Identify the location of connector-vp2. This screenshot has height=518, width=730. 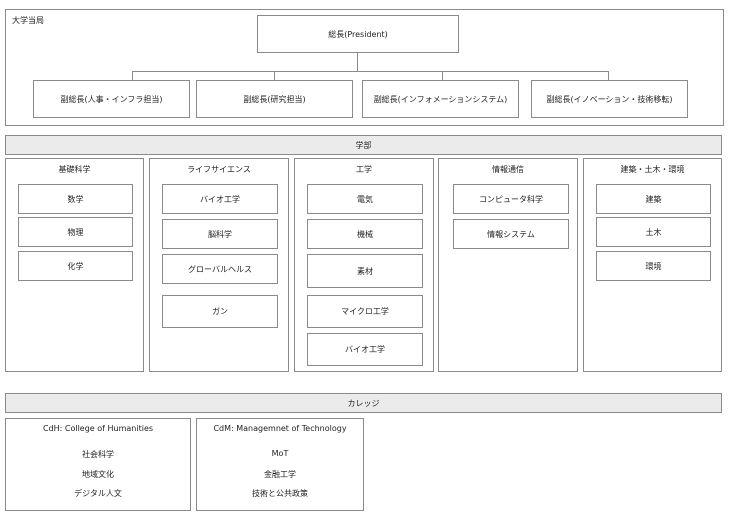
(274, 75).